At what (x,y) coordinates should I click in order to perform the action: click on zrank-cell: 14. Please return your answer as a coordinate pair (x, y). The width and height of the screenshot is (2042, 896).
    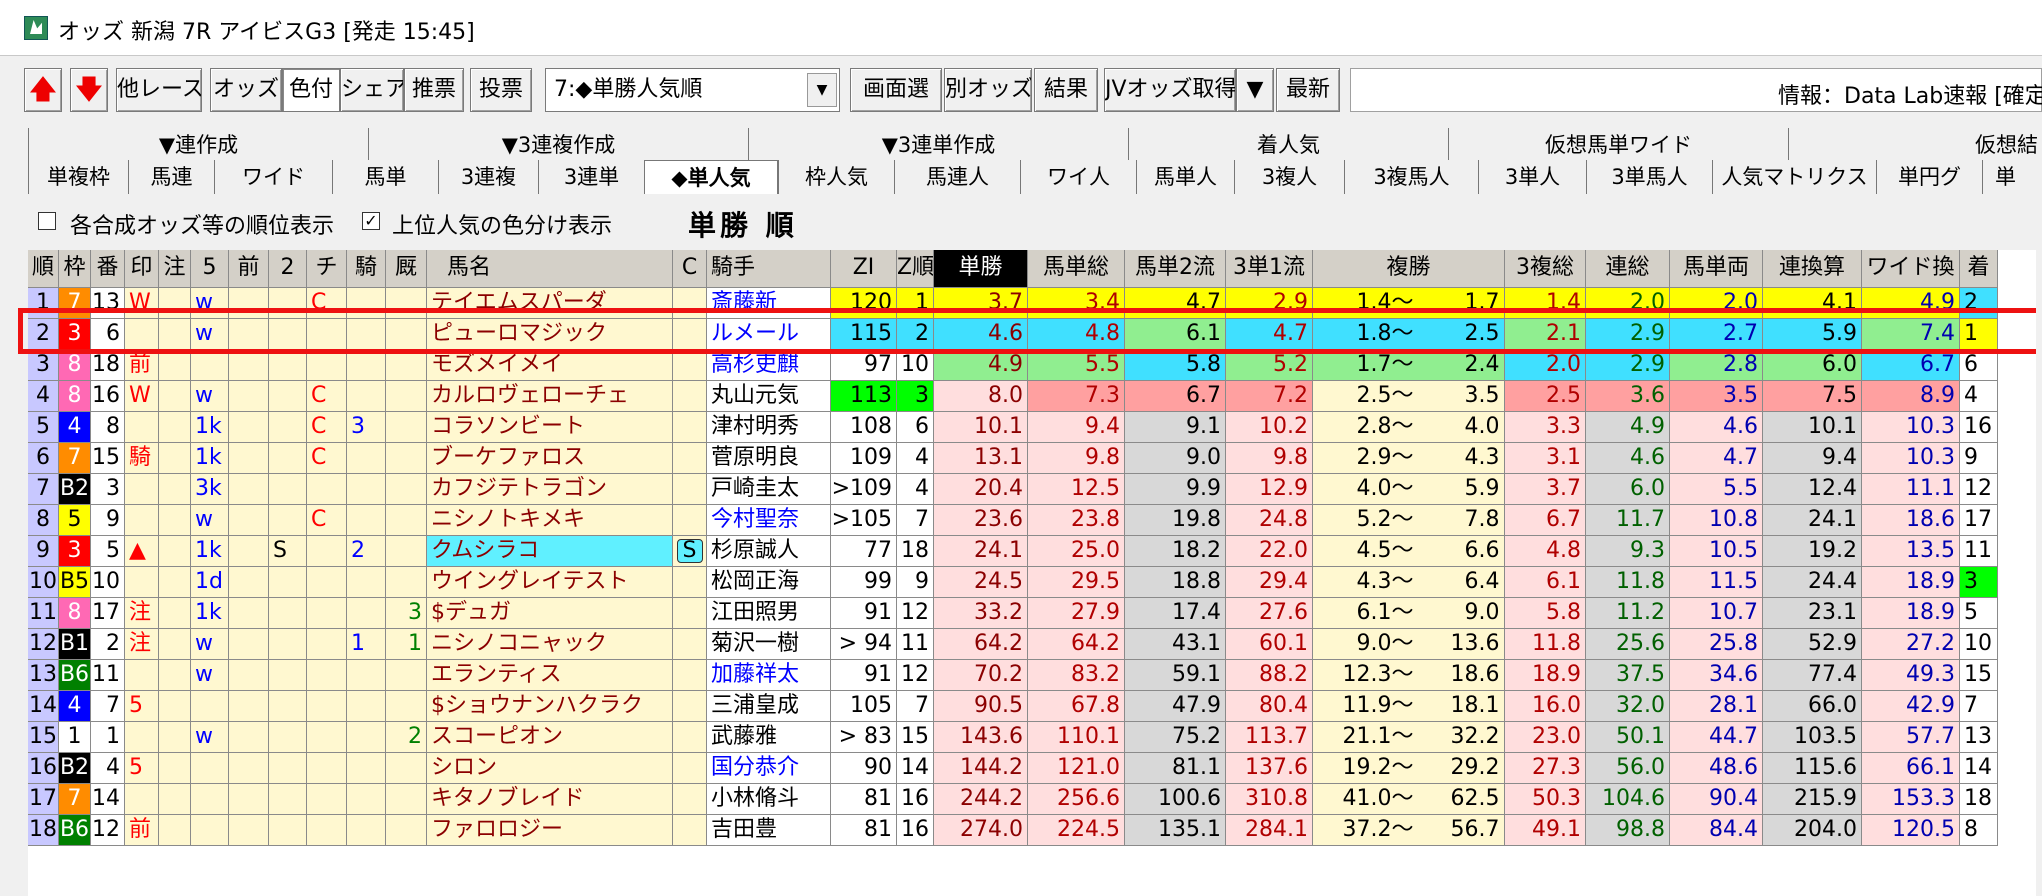
    Looking at the image, I should click on (915, 768).